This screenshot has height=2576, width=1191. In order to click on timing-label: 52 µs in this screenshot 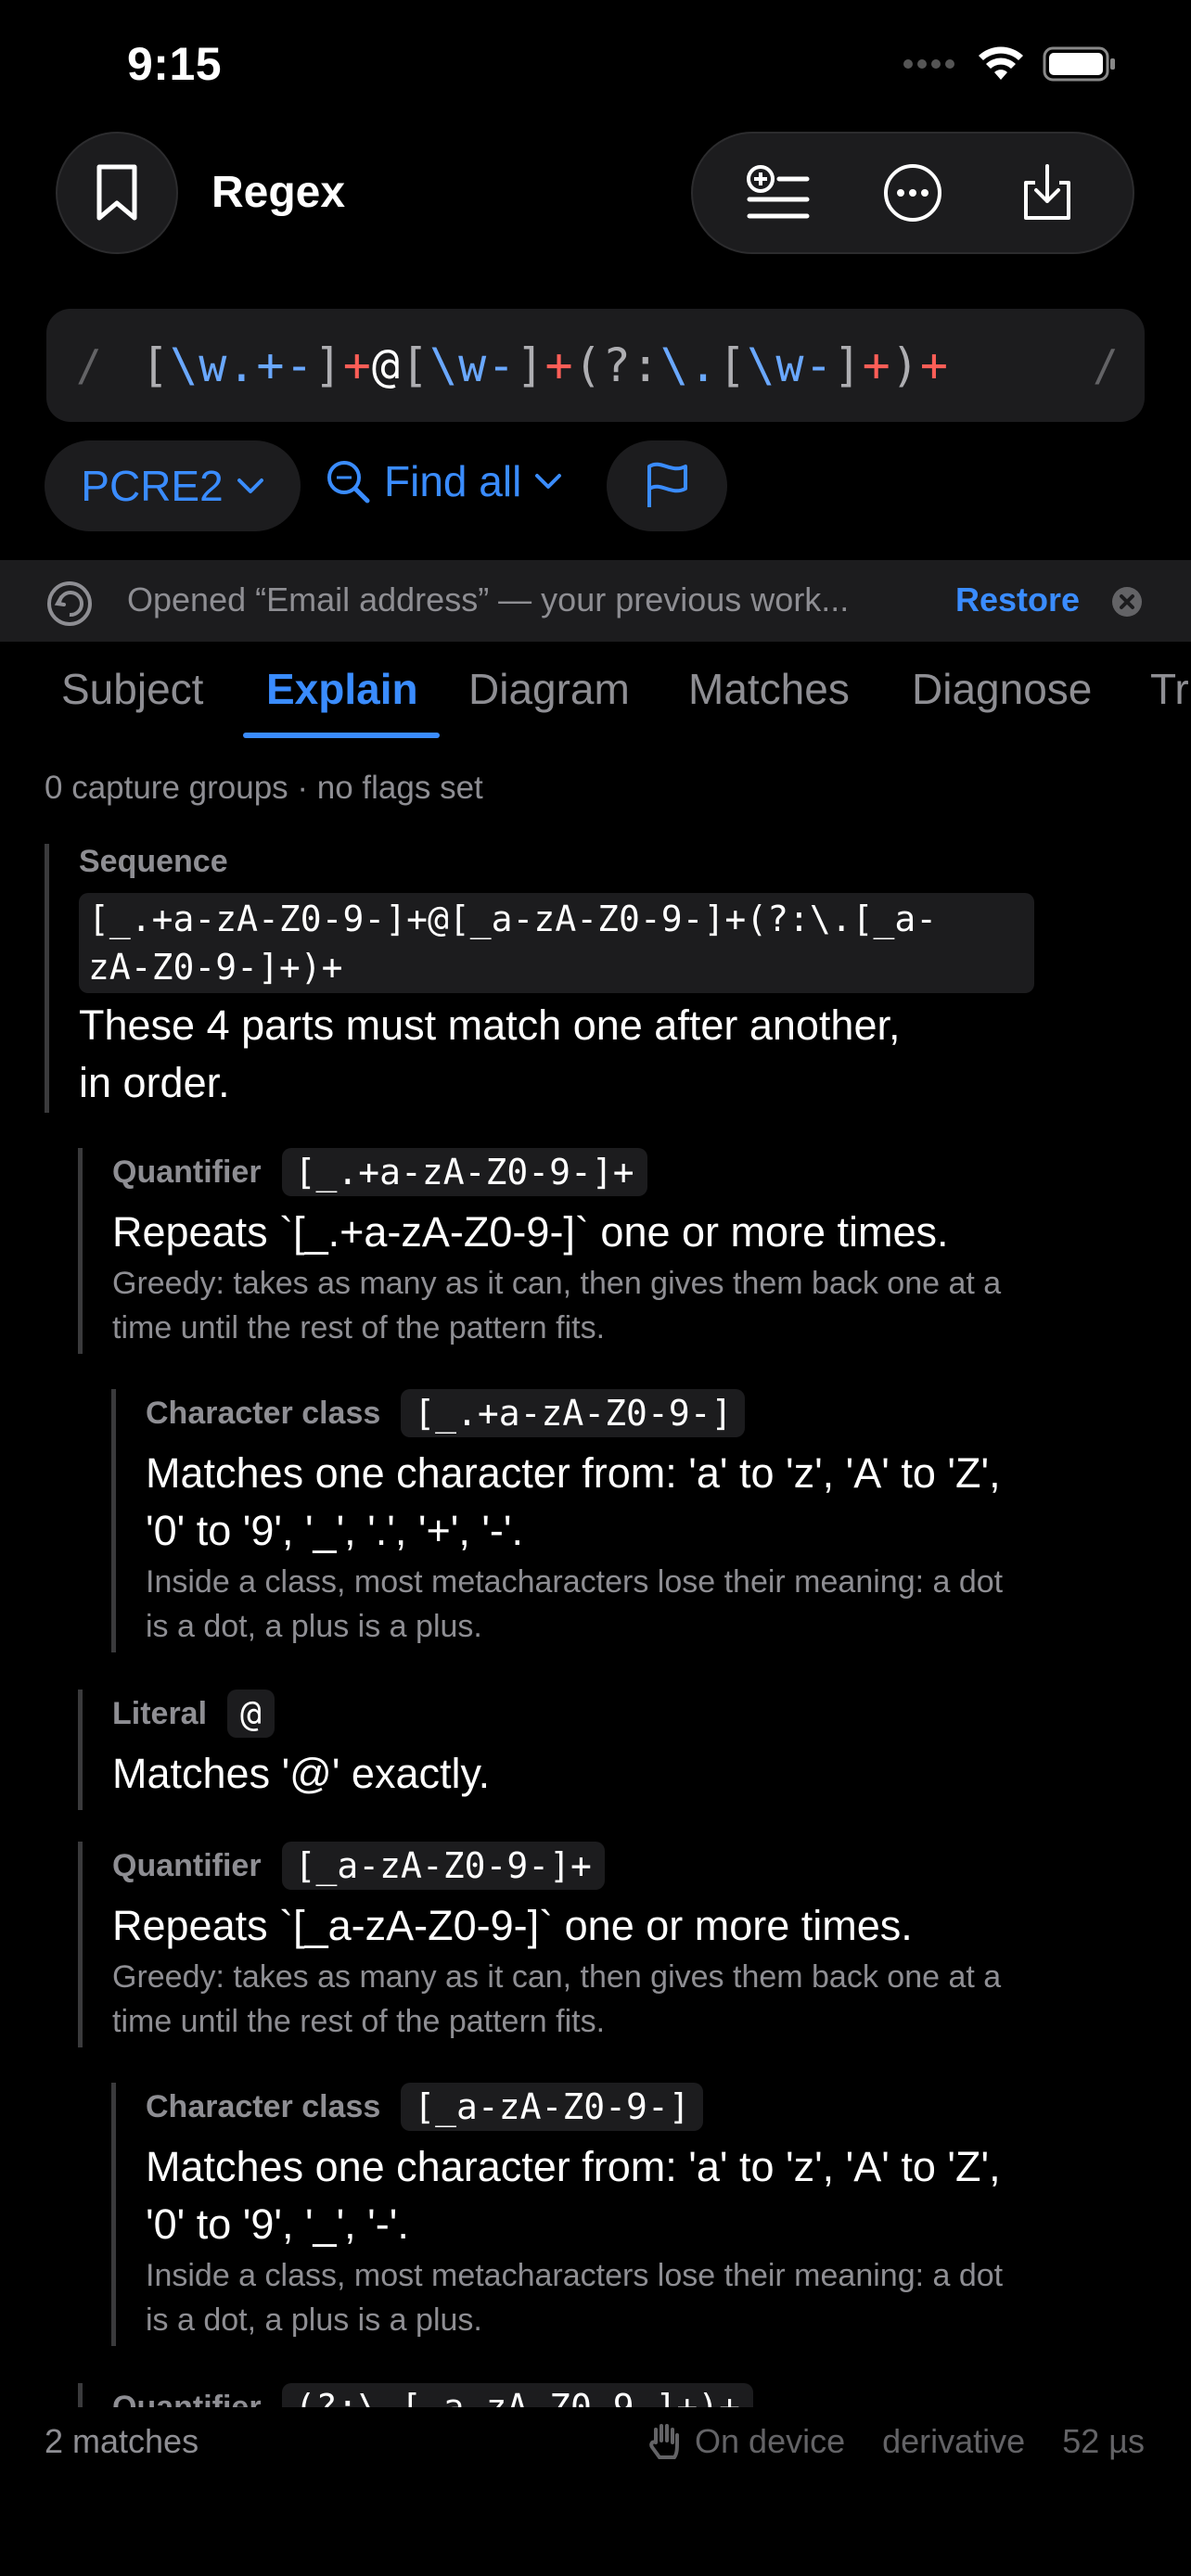, I will do `click(1103, 2441)`.